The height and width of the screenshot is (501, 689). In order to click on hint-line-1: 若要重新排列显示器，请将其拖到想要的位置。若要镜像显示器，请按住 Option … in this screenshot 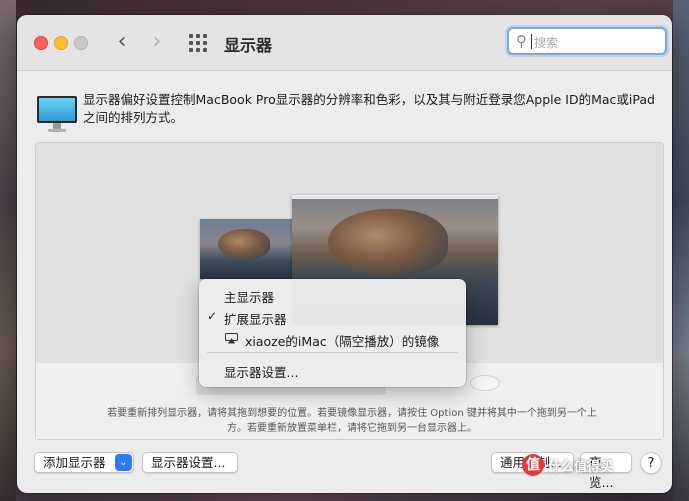, I will do `click(352, 413)`.